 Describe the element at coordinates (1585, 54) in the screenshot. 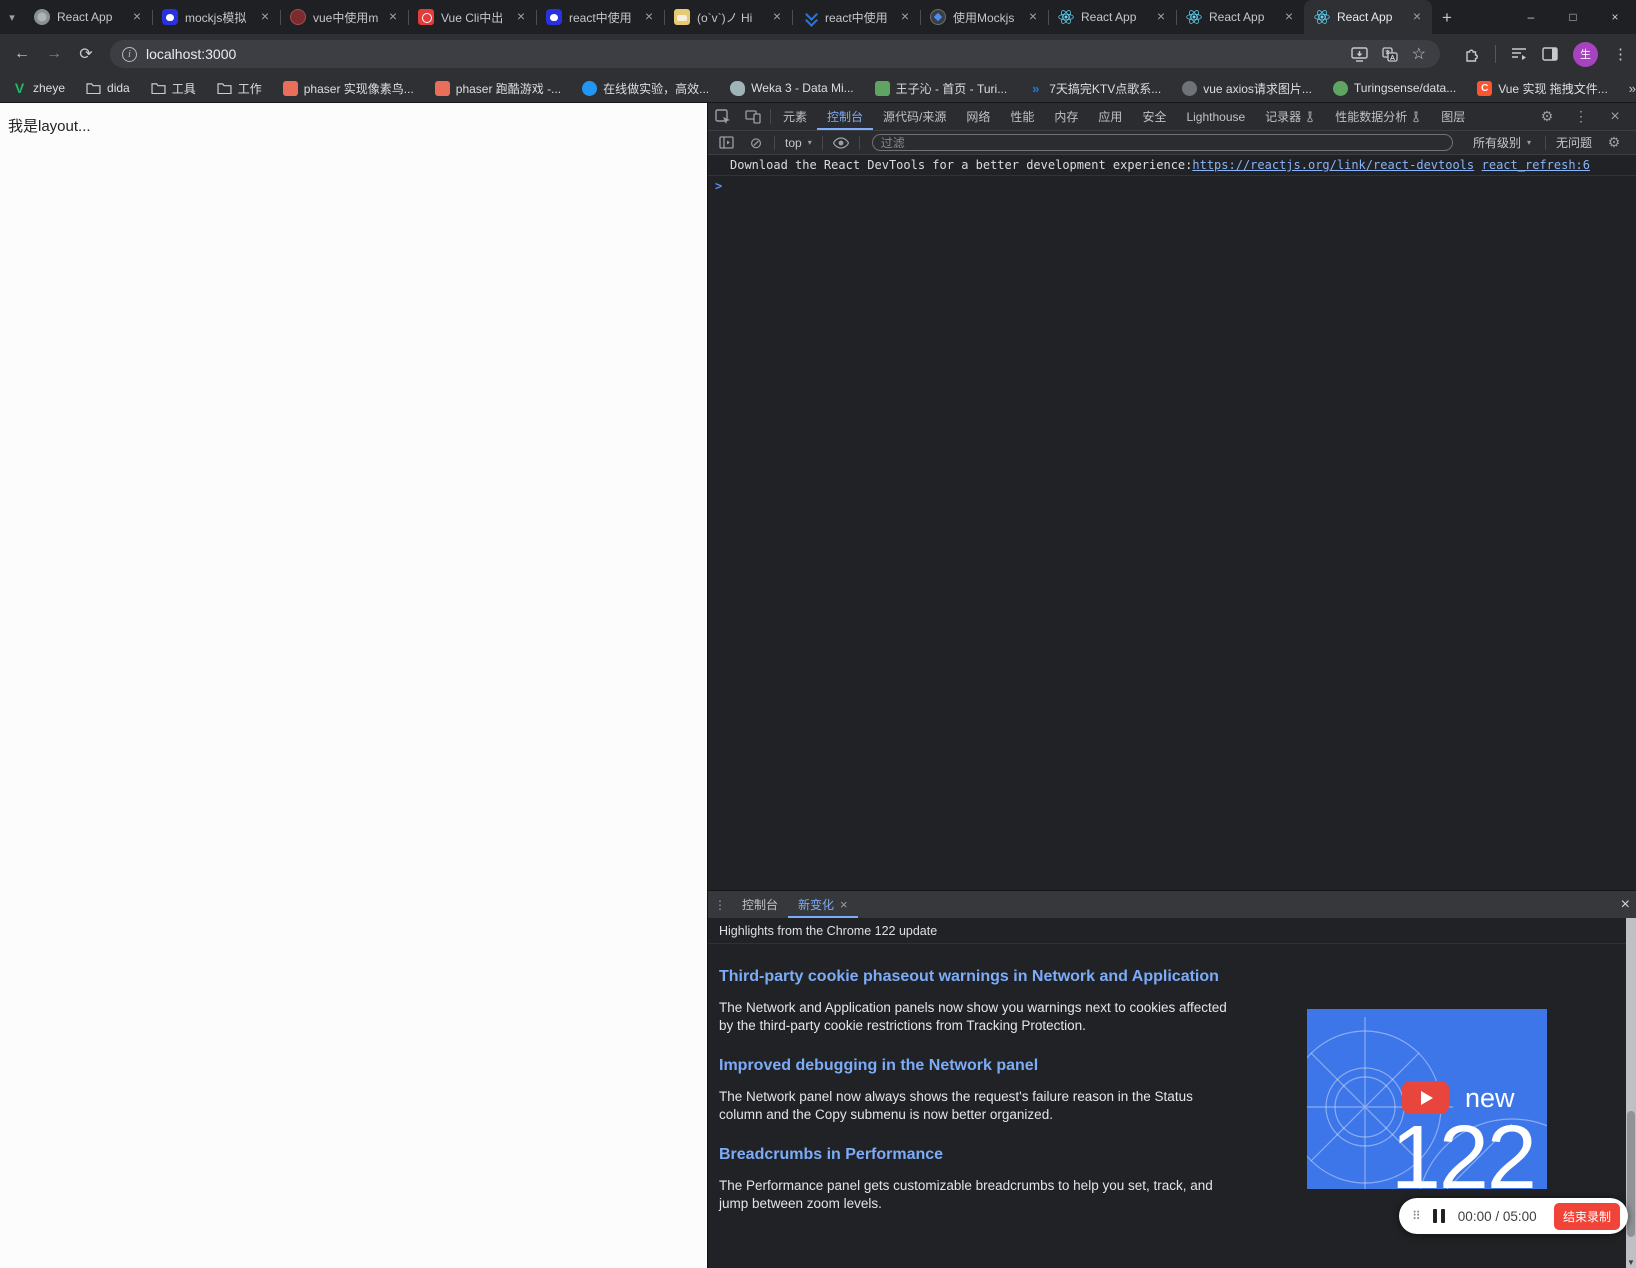

I see `profile-avatar: 生` at that location.